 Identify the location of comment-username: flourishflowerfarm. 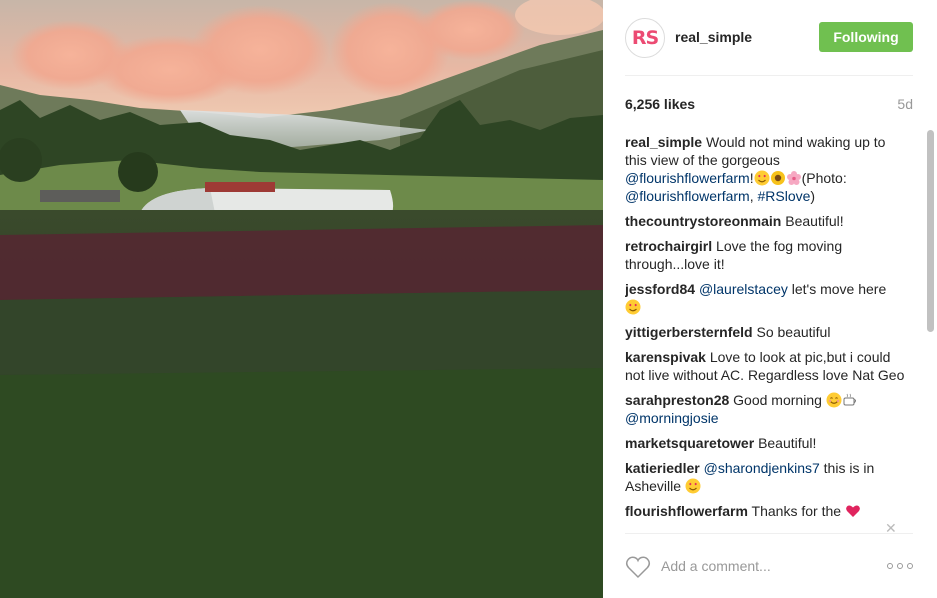
(686, 511).